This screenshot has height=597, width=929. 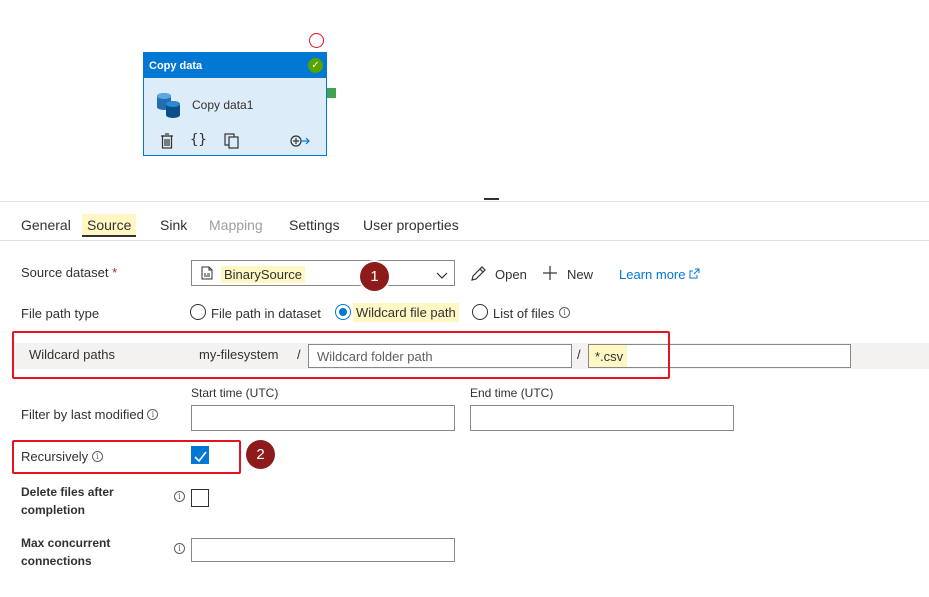 I want to click on status-indicator-icon, so click(x=316, y=40).